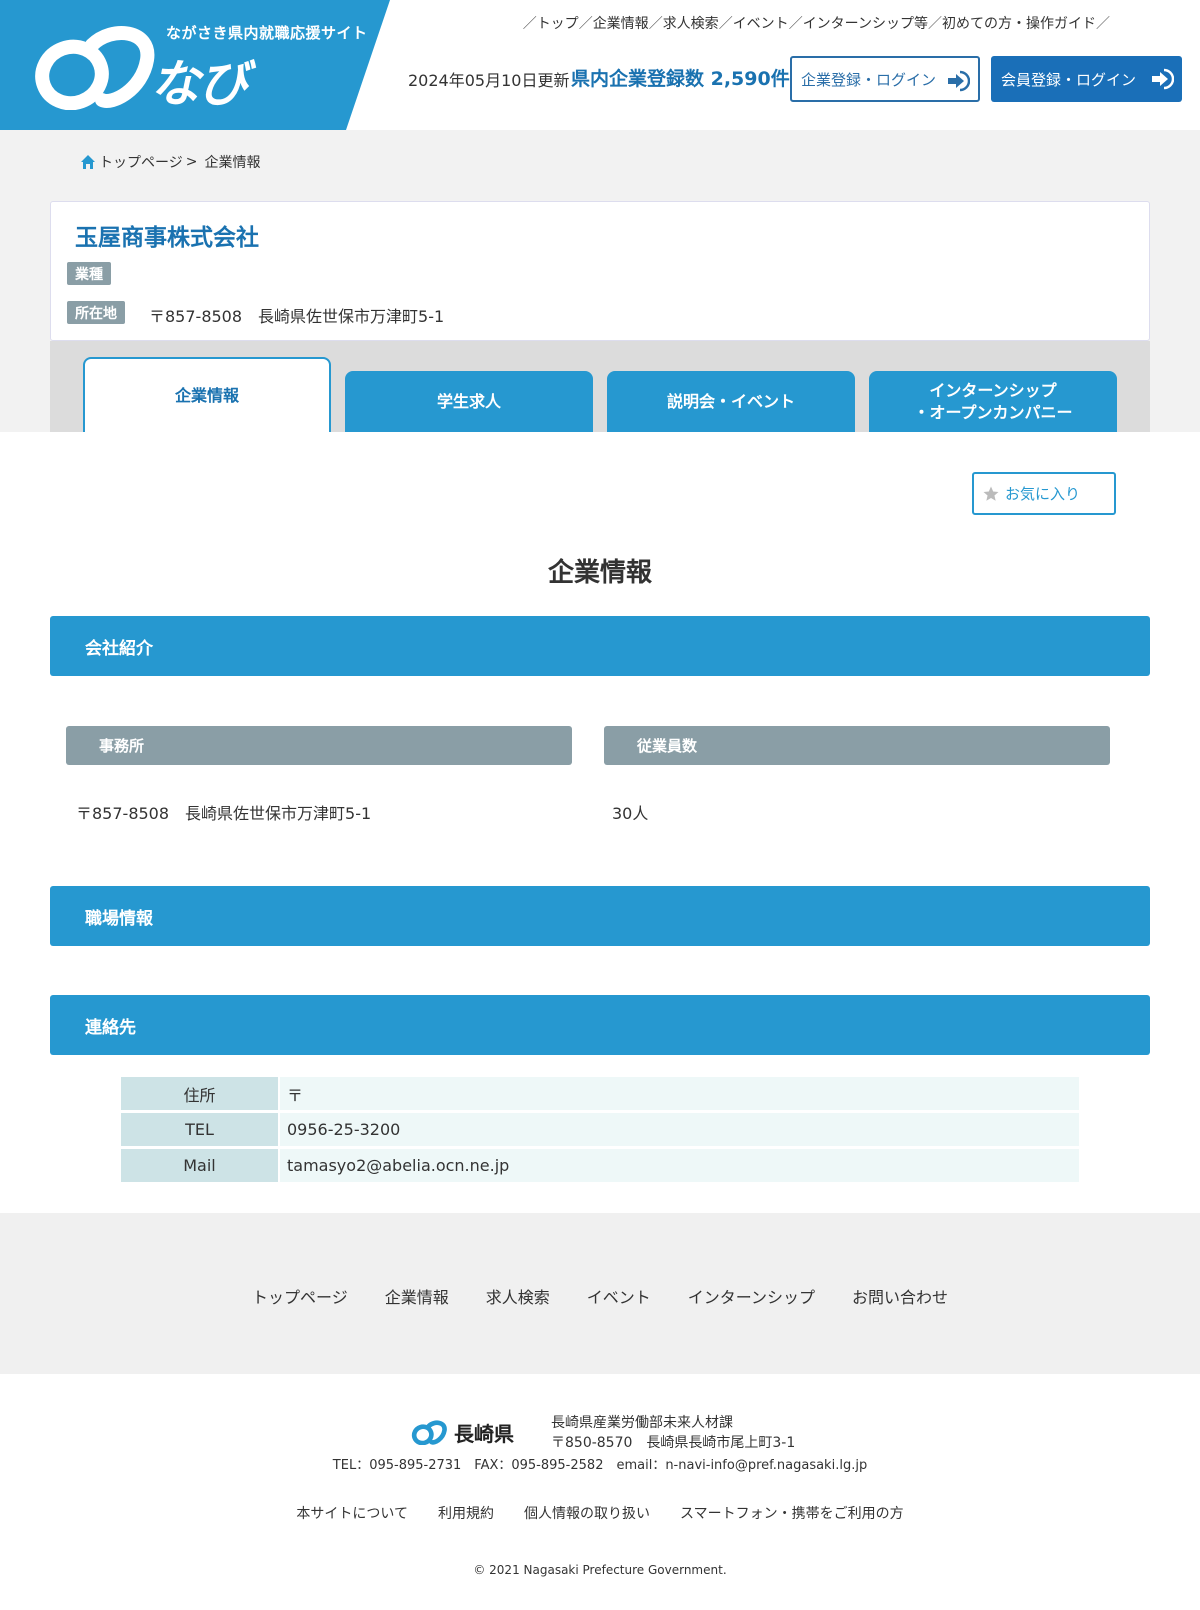 This screenshot has width=1200, height=1610. I want to click on table-row: TEL 0956-25-3200, so click(600, 1129).